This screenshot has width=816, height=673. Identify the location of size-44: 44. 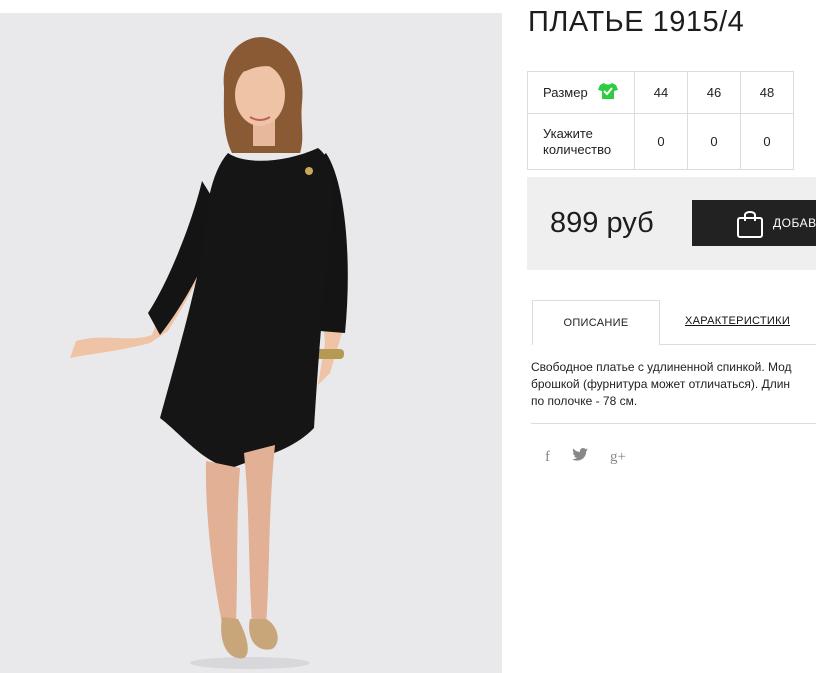
(661, 92).